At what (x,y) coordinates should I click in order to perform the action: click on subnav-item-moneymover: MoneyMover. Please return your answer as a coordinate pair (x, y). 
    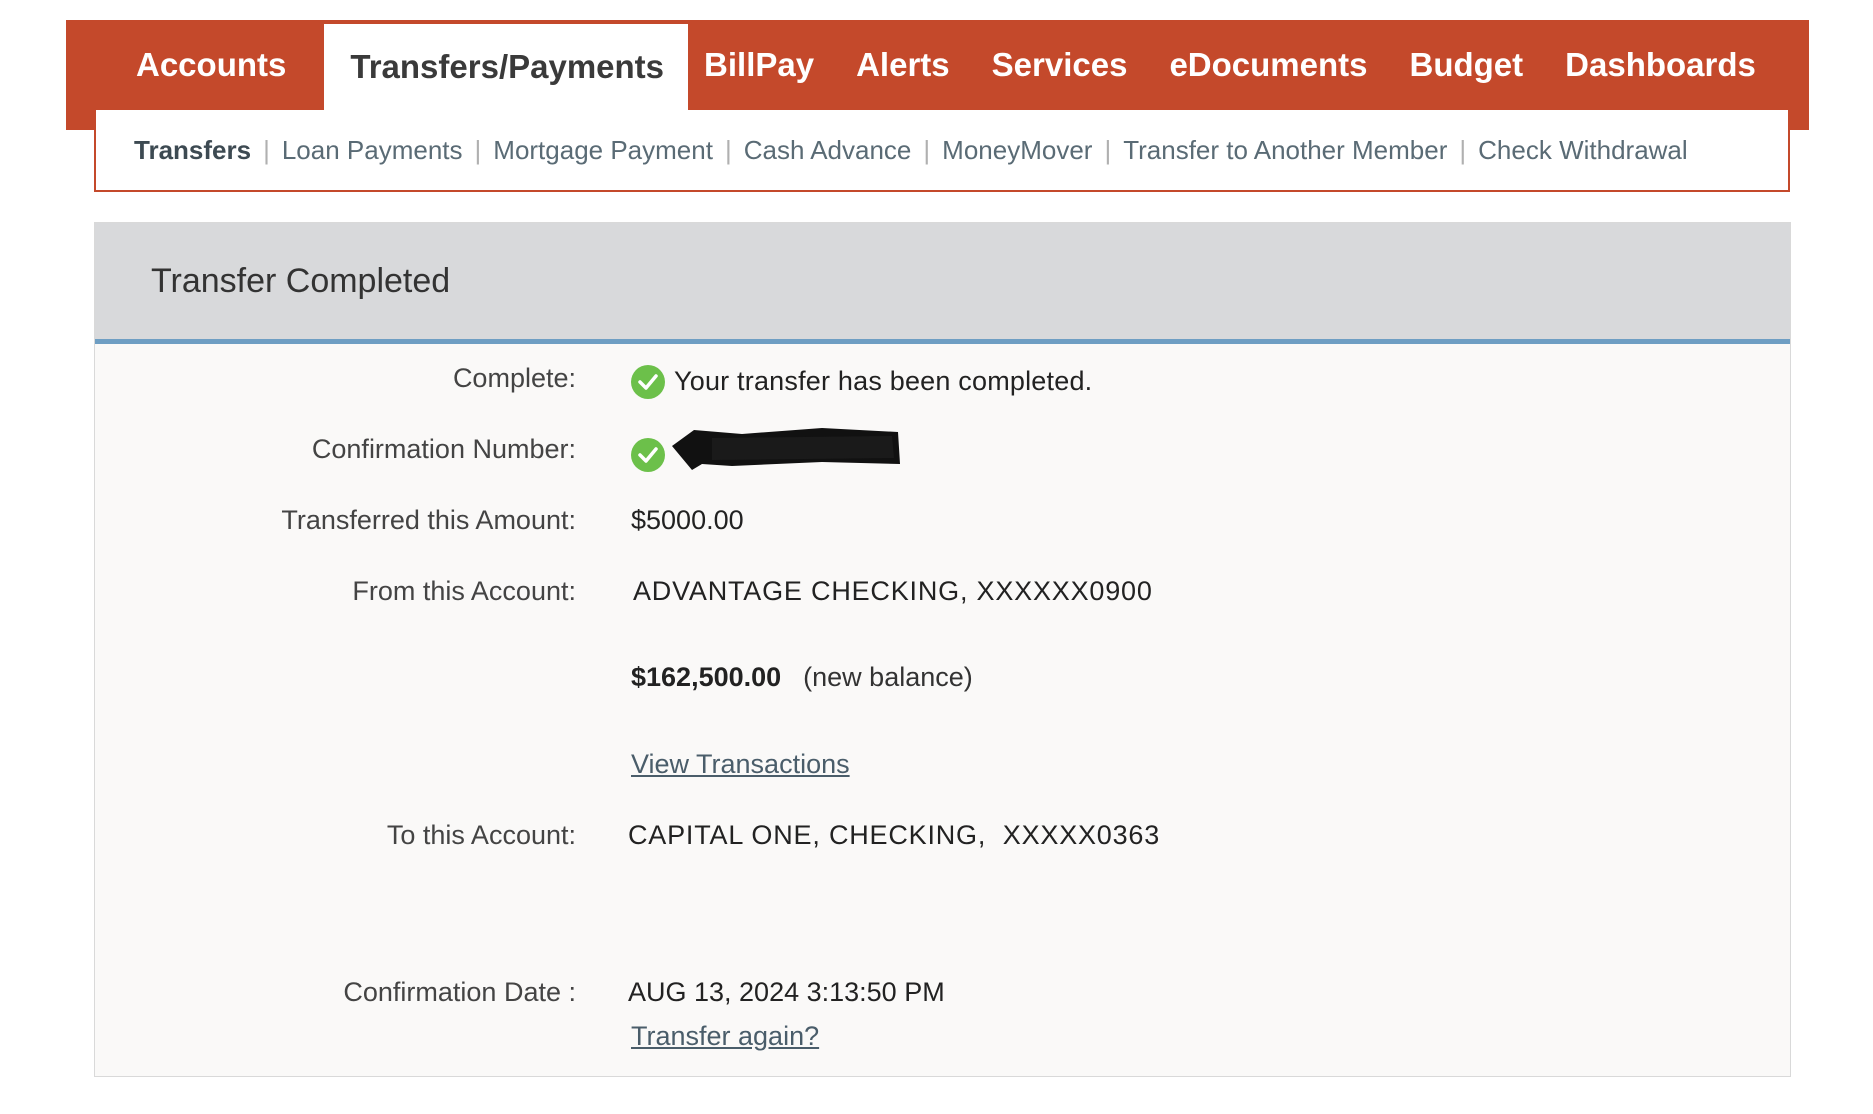
    Looking at the image, I should click on (1017, 150).